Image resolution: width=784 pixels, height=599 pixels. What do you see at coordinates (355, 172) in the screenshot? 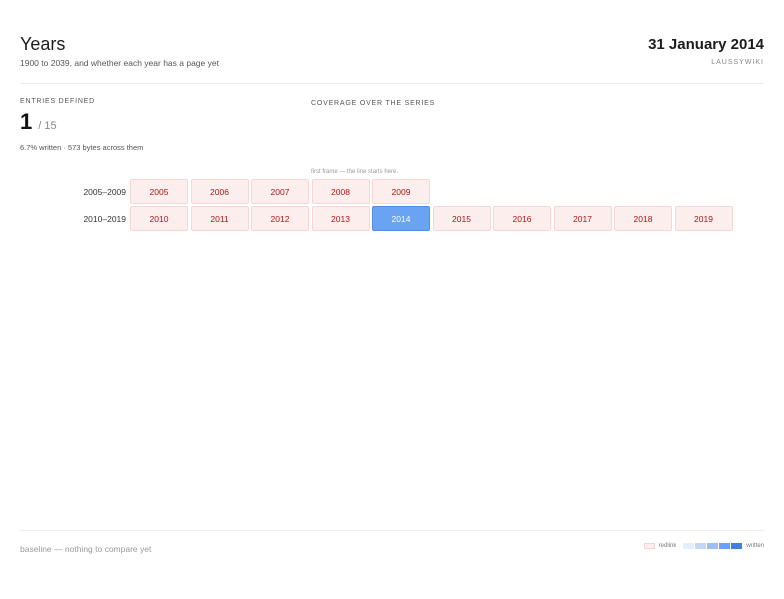
I see `frame-note: first frame — the line starts here.` at bounding box center [355, 172].